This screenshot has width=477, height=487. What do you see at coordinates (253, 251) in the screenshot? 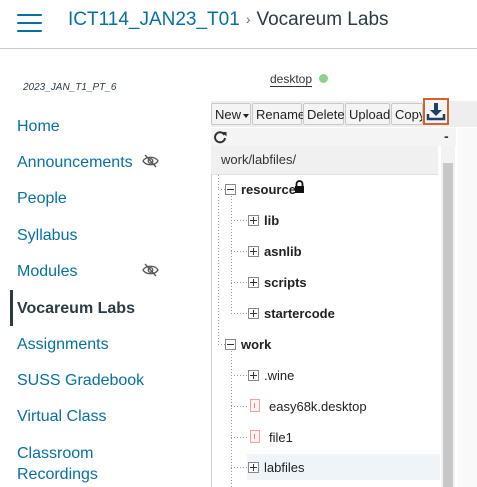
I see `expand-asnlib-toggle` at bounding box center [253, 251].